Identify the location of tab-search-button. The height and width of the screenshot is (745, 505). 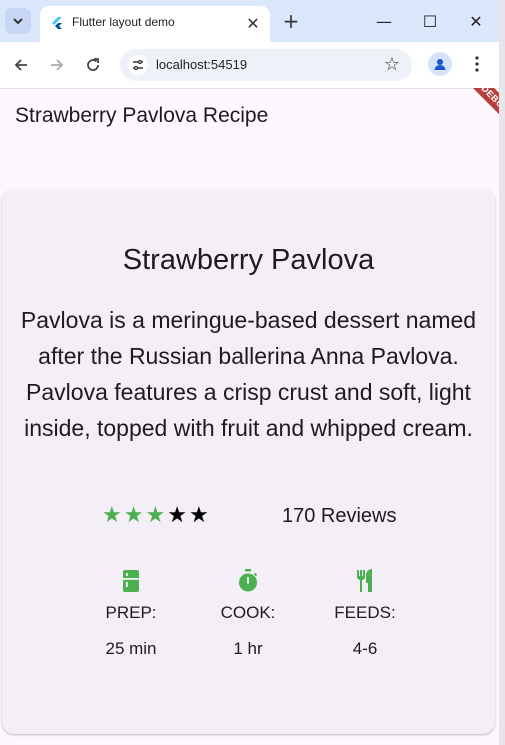
(18, 21).